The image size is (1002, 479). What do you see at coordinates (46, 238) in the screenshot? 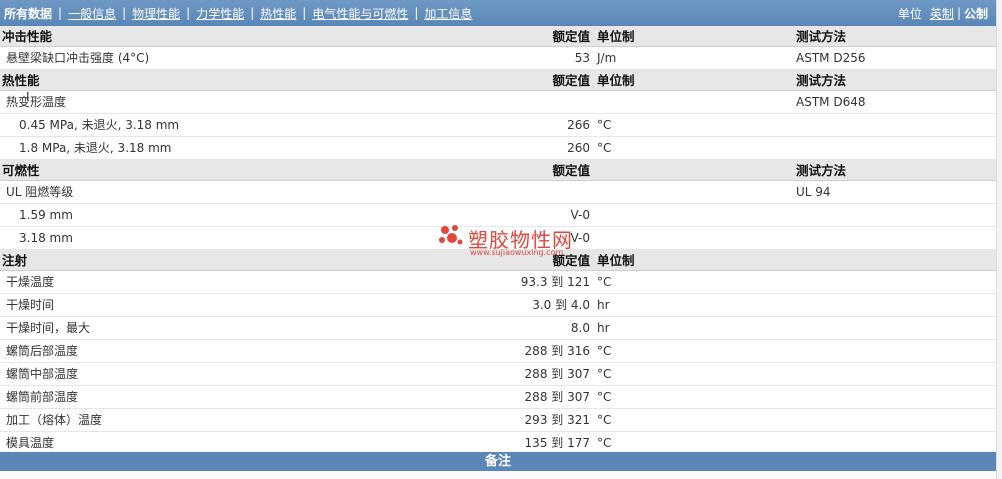
I see `property-name: 3.18 mm` at bounding box center [46, 238].